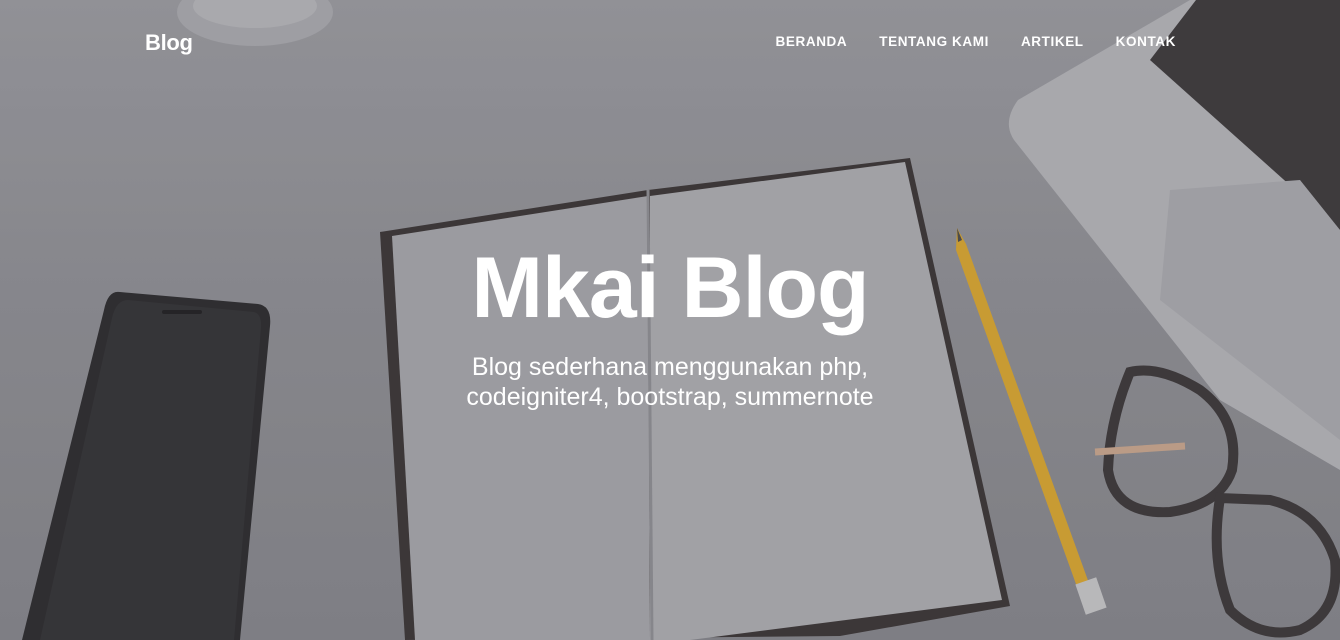 The height and width of the screenshot is (640, 1340). Describe the element at coordinates (934, 41) in the screenshot. I see `nav-link-tentang-kami: TENTANG KAMI` at that location.